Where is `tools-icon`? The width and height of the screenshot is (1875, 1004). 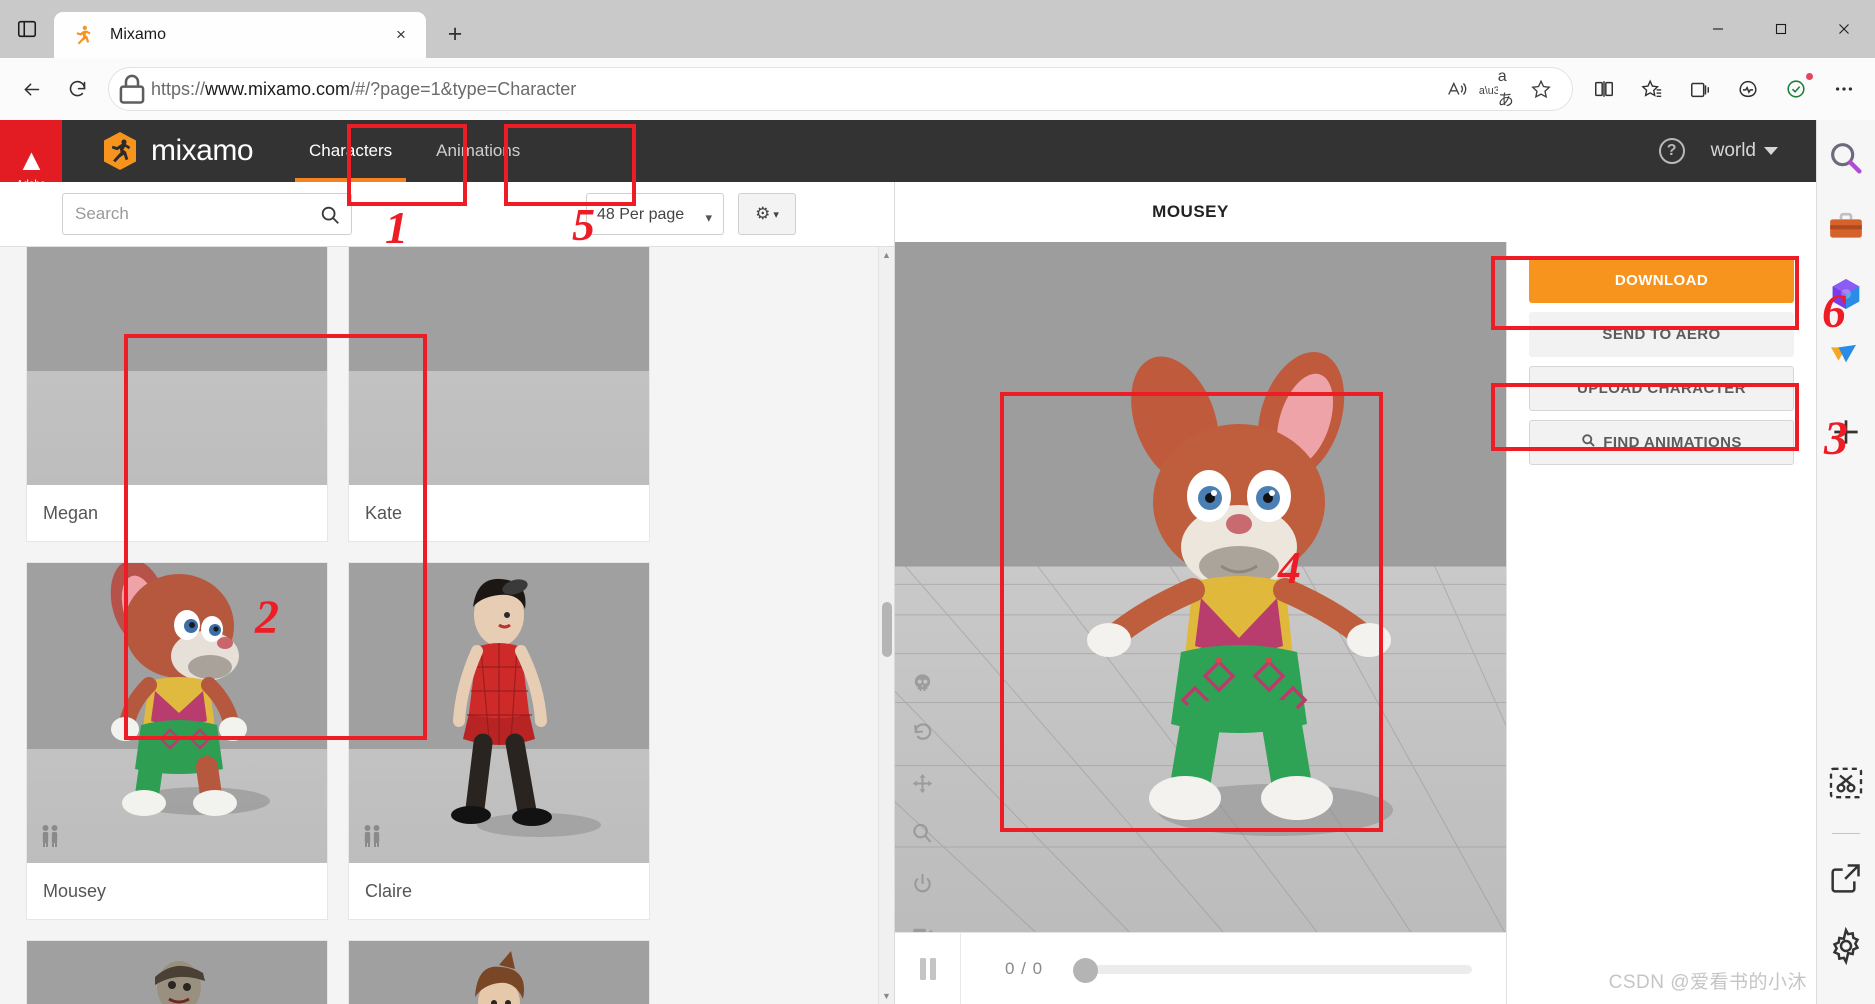 tools-icon is located at coordinates (1846, 226).